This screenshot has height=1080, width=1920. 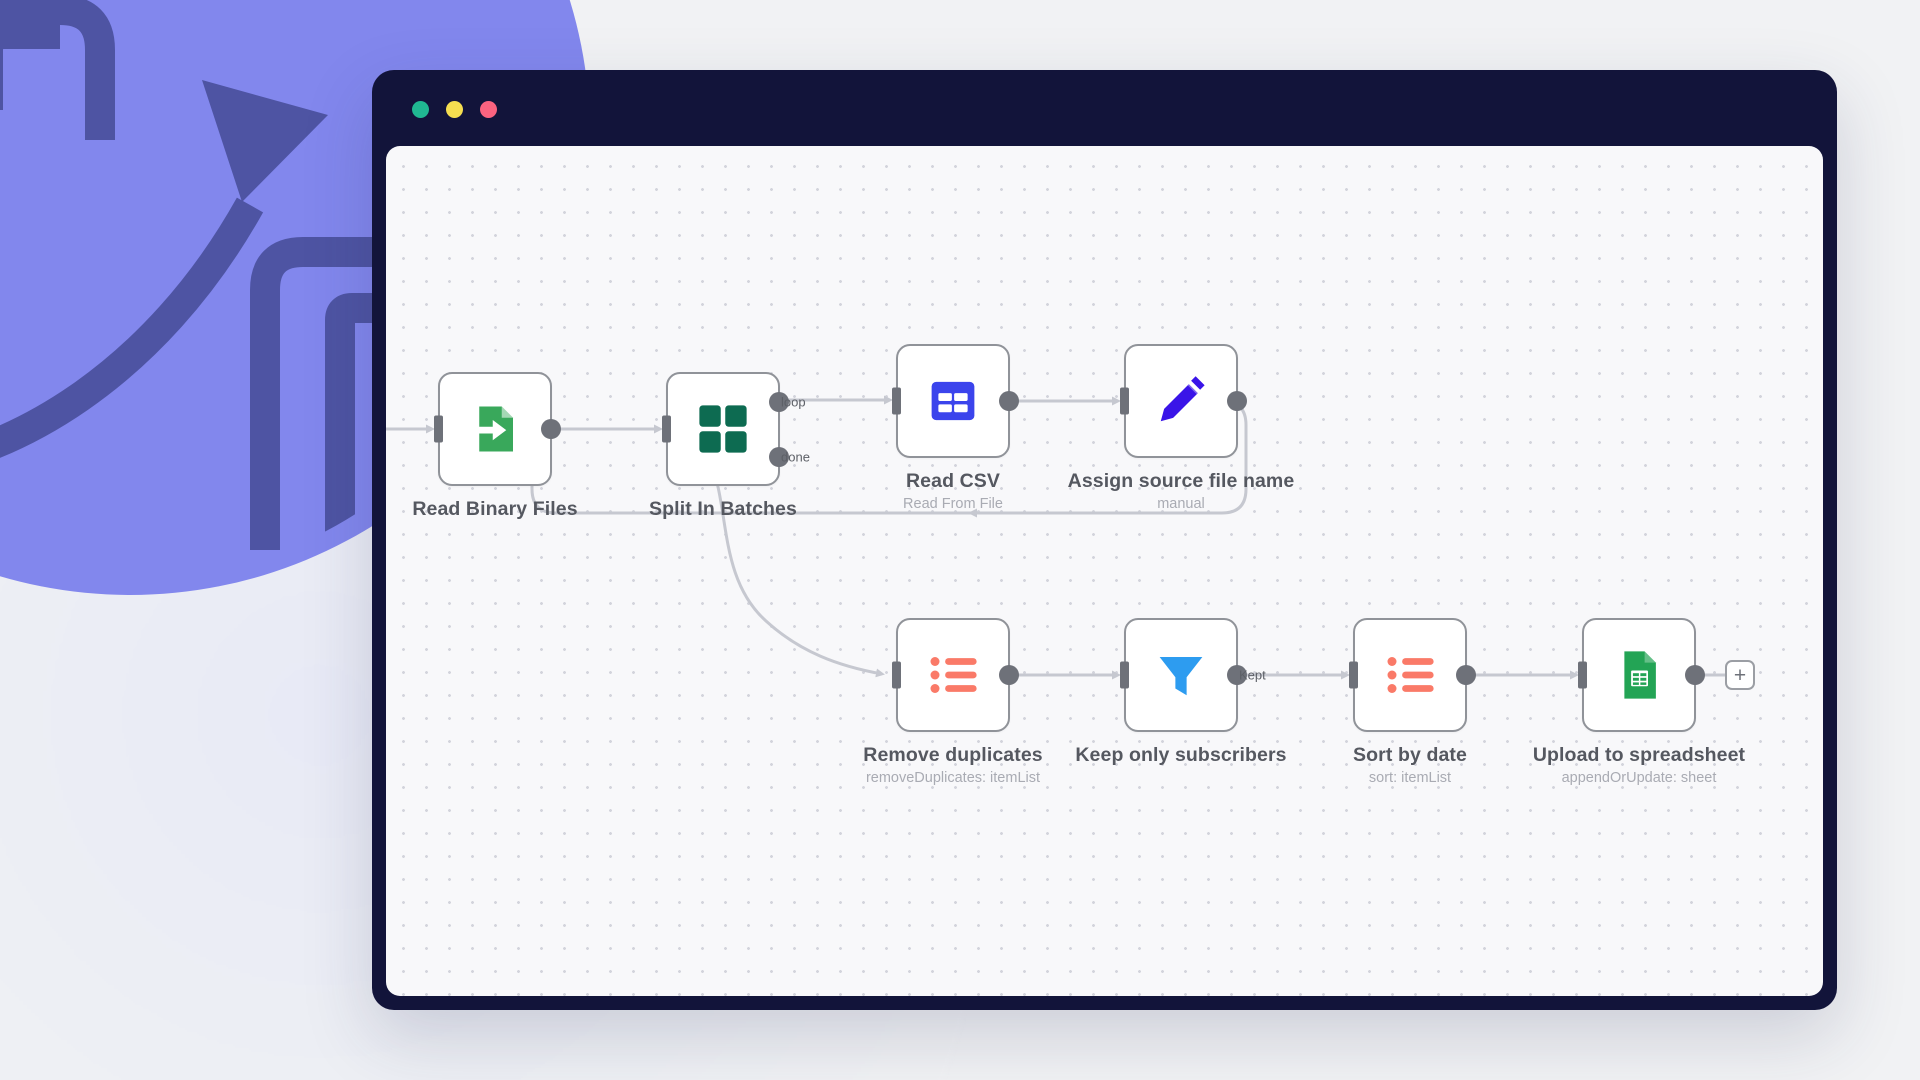 I want to click on window-titlebar, so click(x=1104, y=108).